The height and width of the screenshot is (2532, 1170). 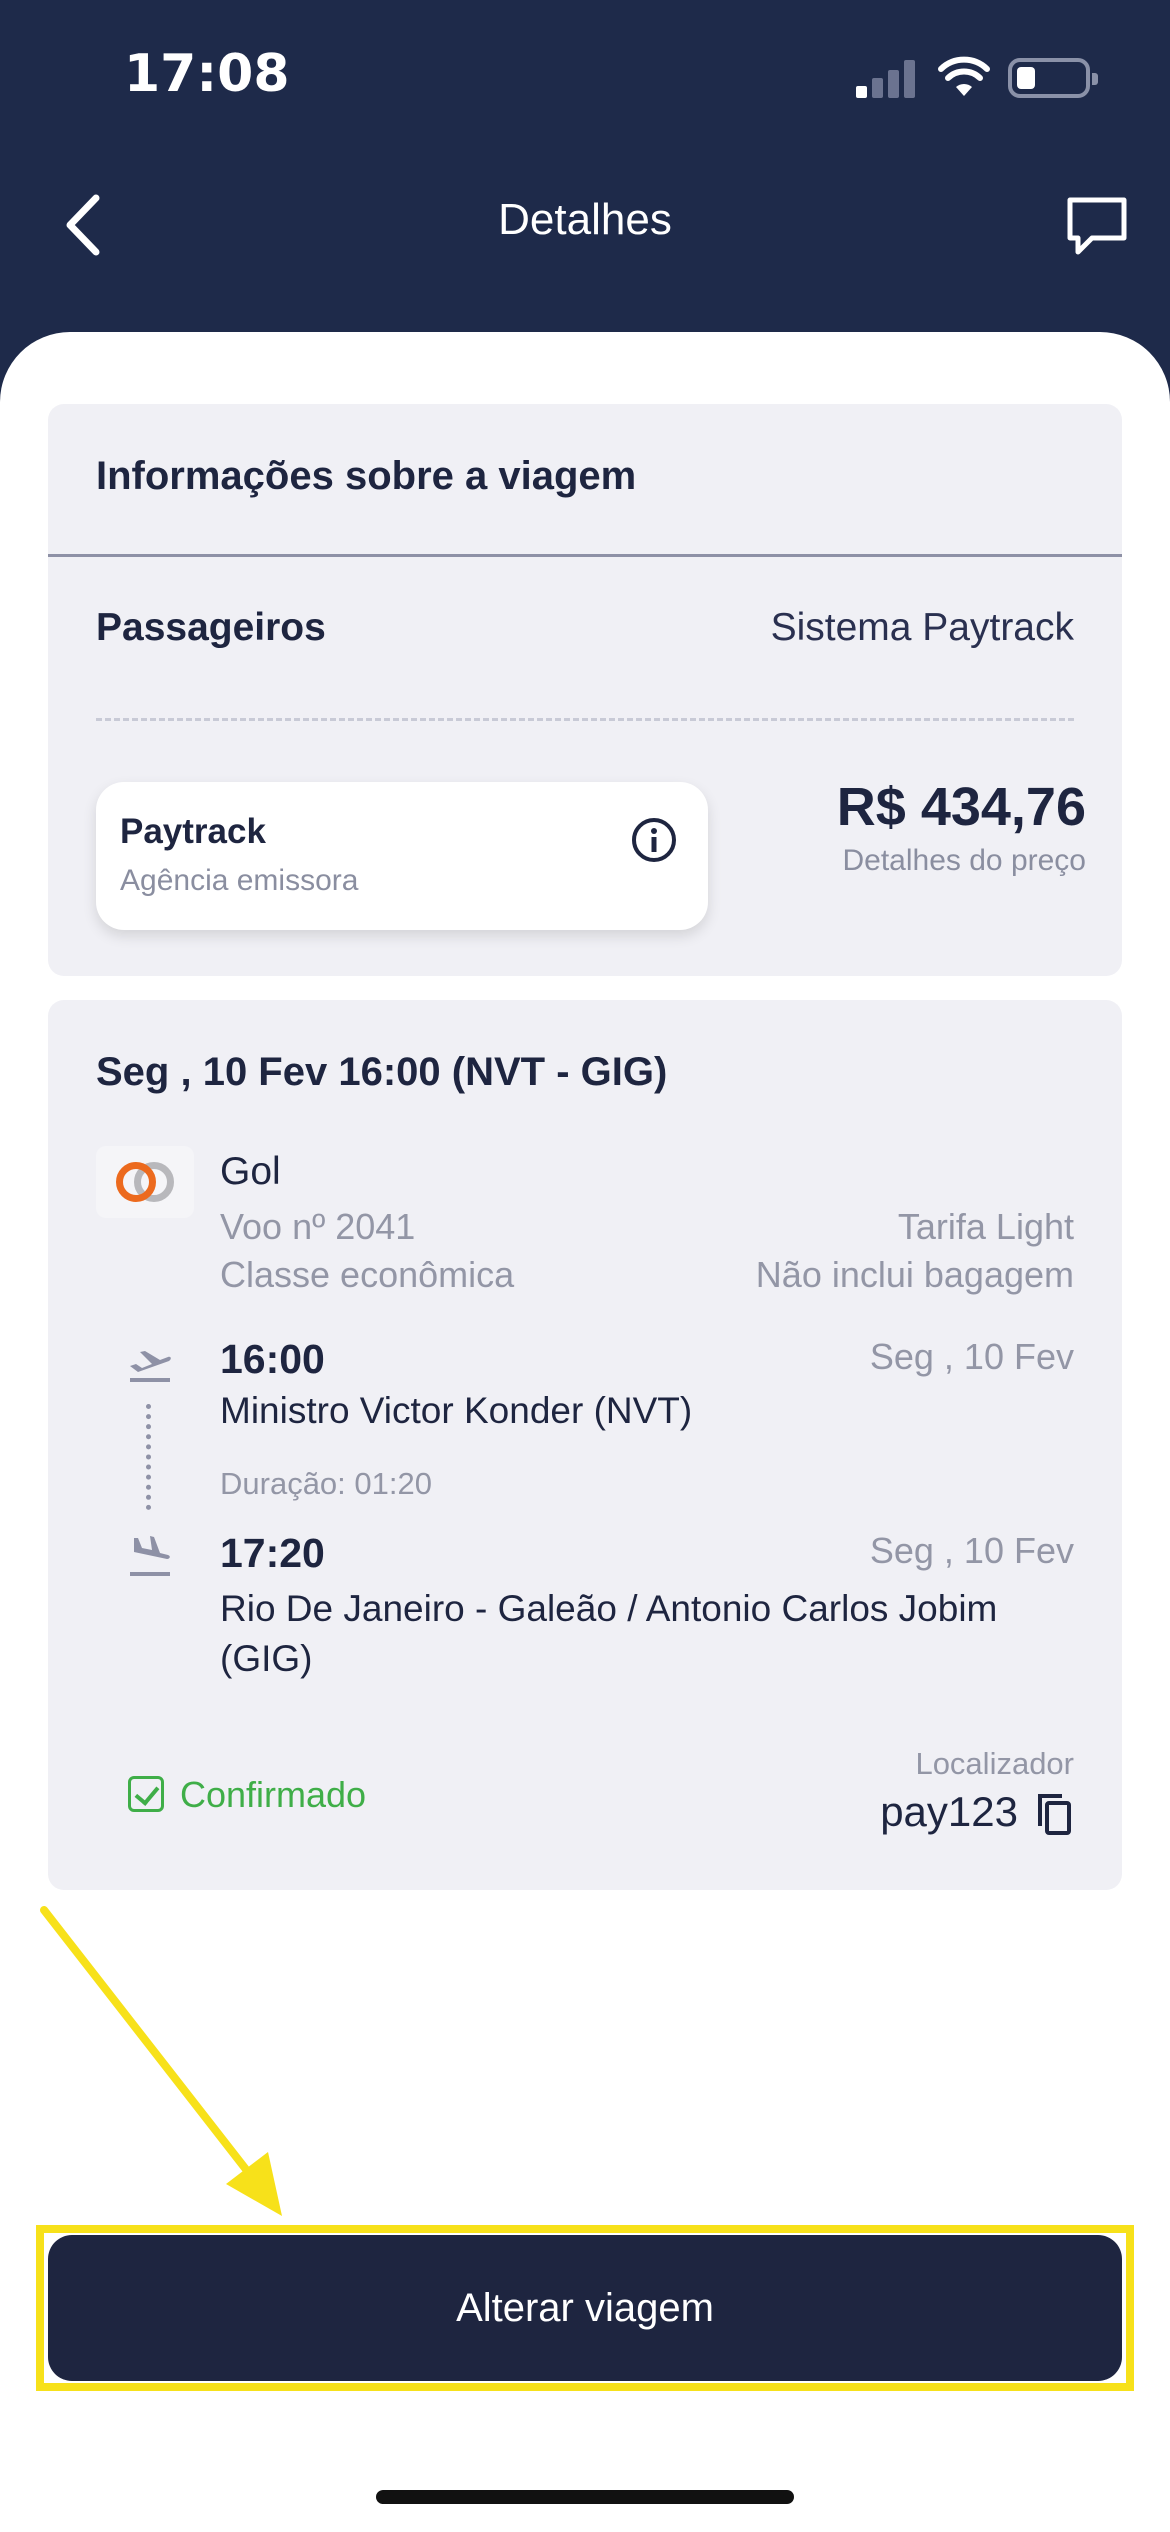 I want to click on arrival-time: 17:20, so click(x=272, y=1553).